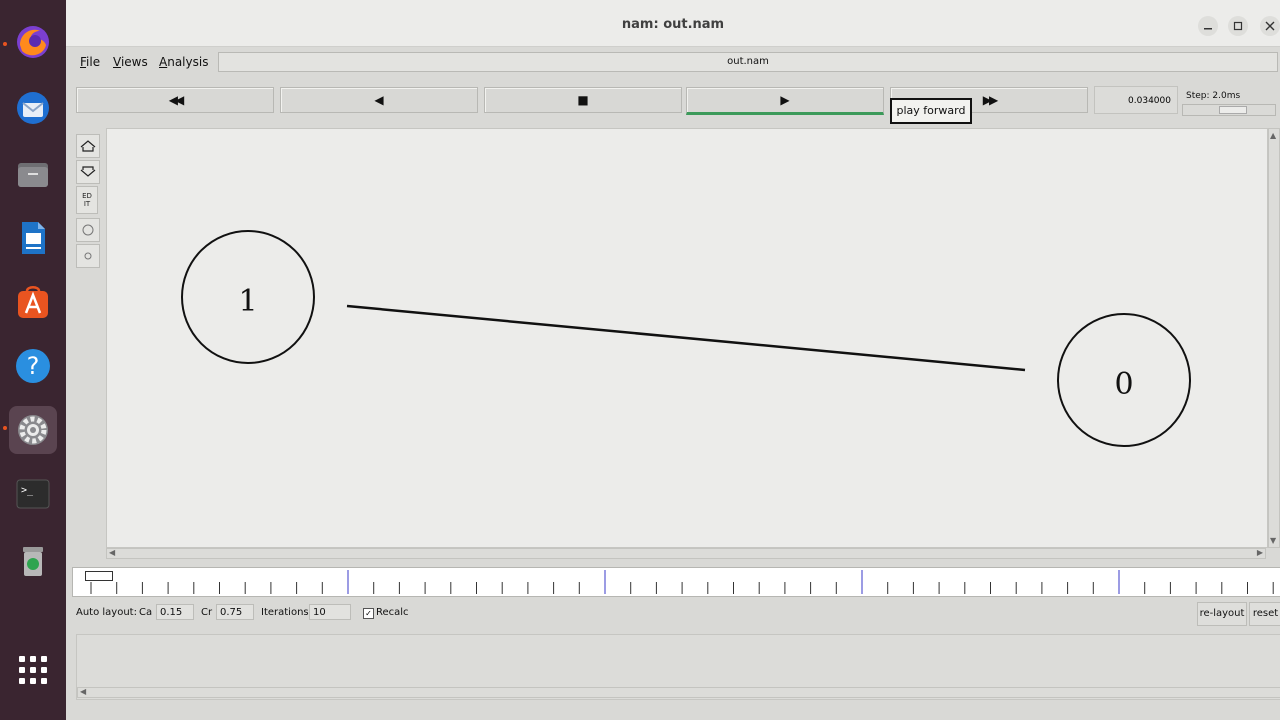 This screenshot has width=1280, height=720. Describe the element at coordinates (207, 612) in the screenshot. I see `cr-label: Cr` at that location.